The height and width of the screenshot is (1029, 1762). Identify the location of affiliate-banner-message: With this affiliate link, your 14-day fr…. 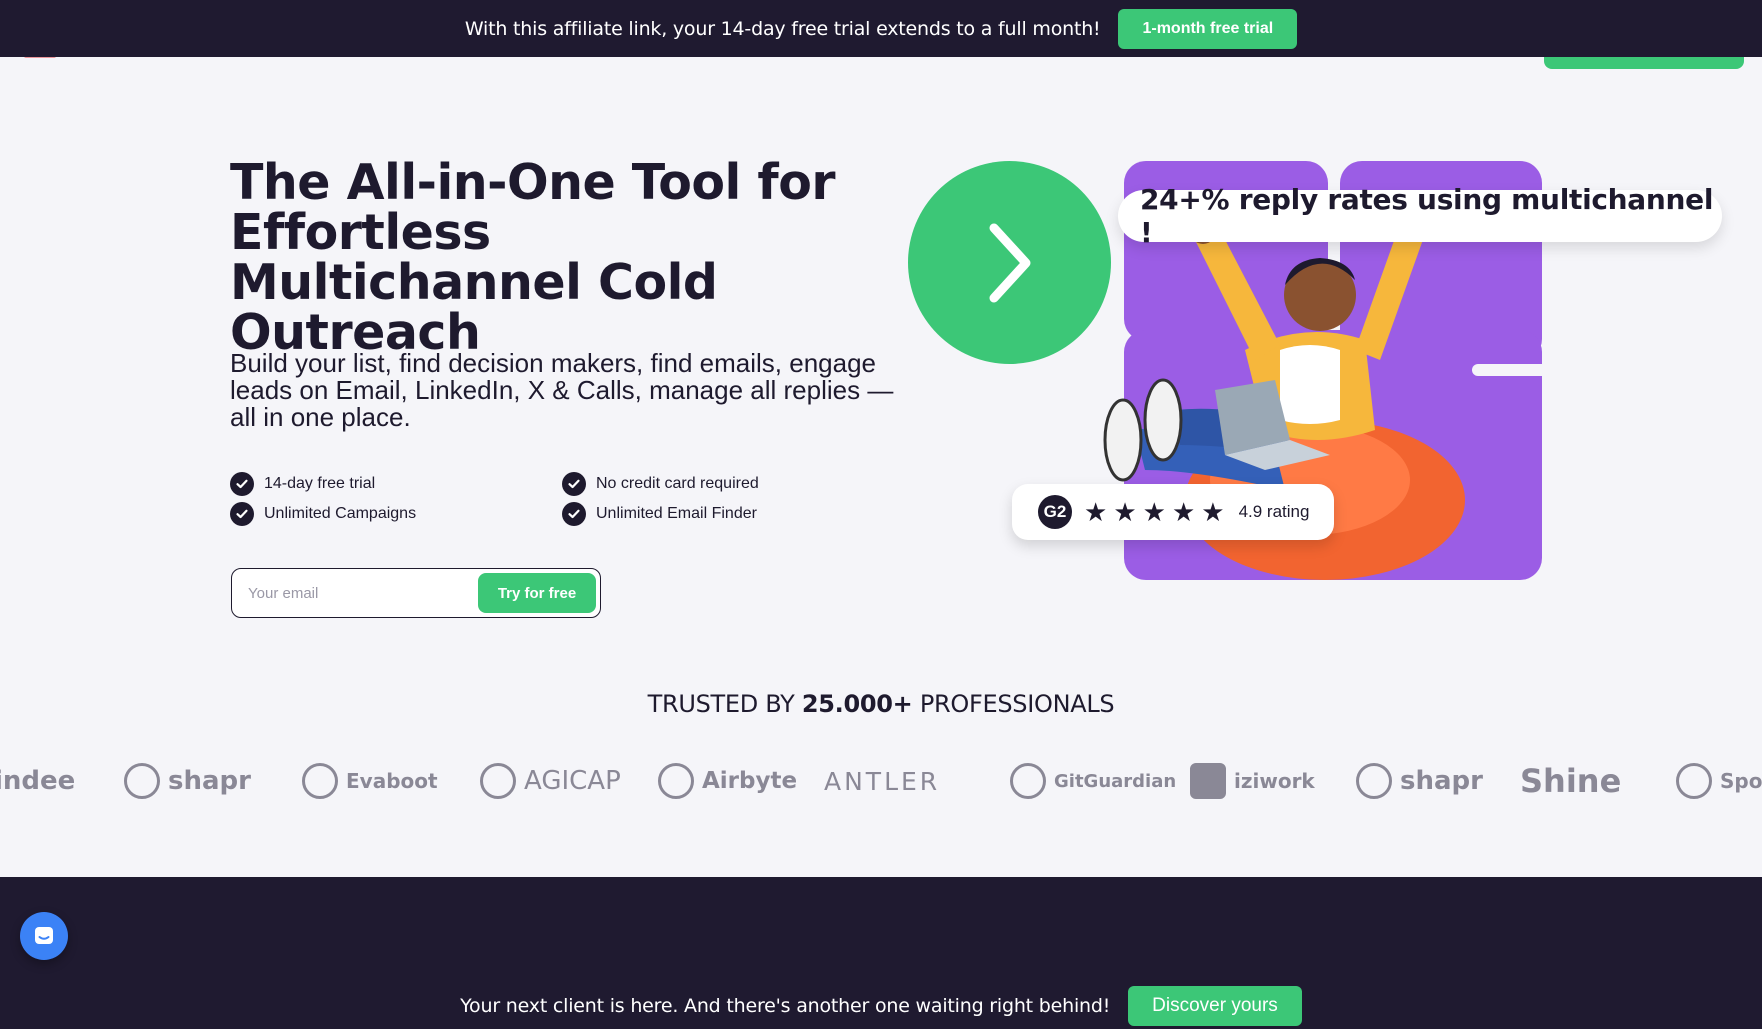
(782, 28).